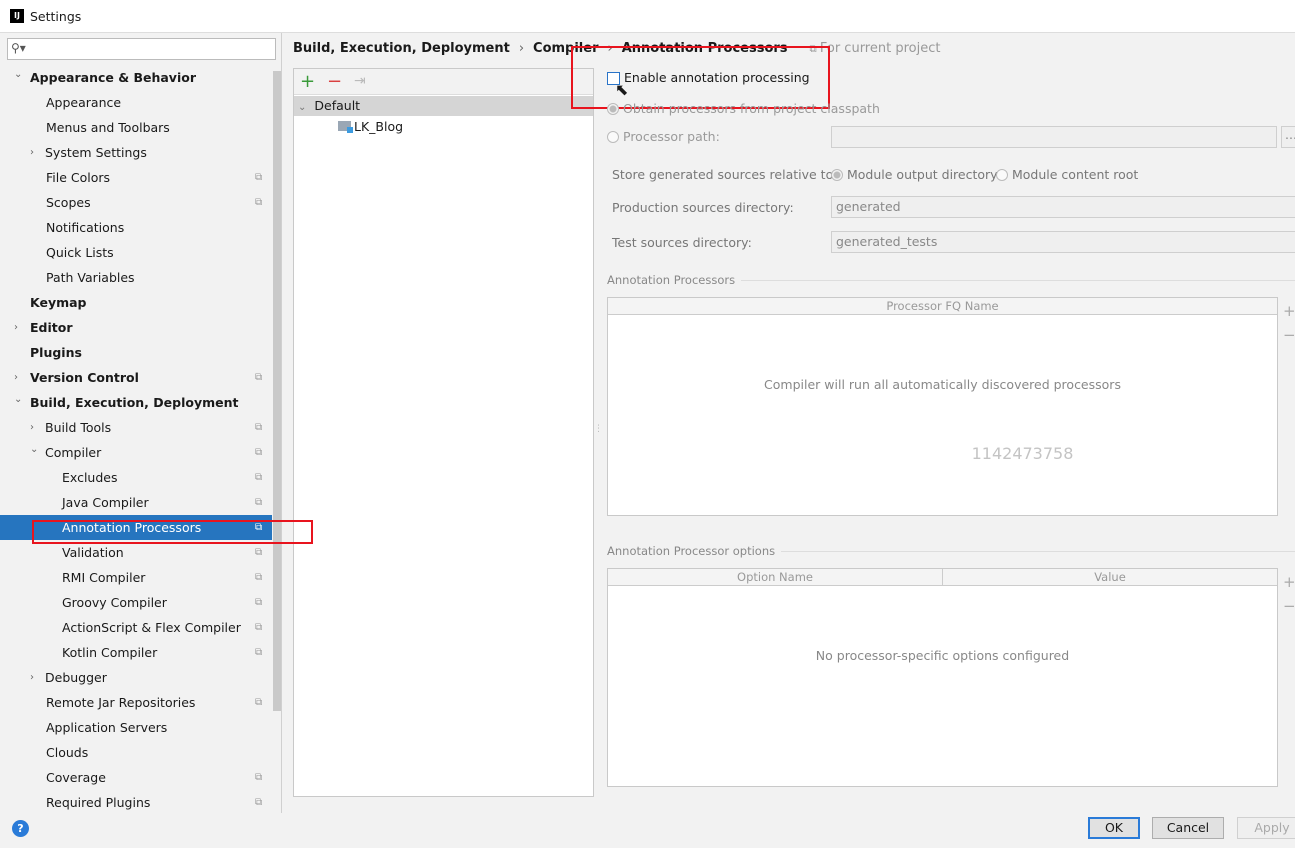 Image resolution: width=1295 pixels, height=848 pixels. What do you see at coordinates (114, 602) in the screenshot?
I see `sidebar-item-label: Groovy Compiler` at bounding box center [114, 602].